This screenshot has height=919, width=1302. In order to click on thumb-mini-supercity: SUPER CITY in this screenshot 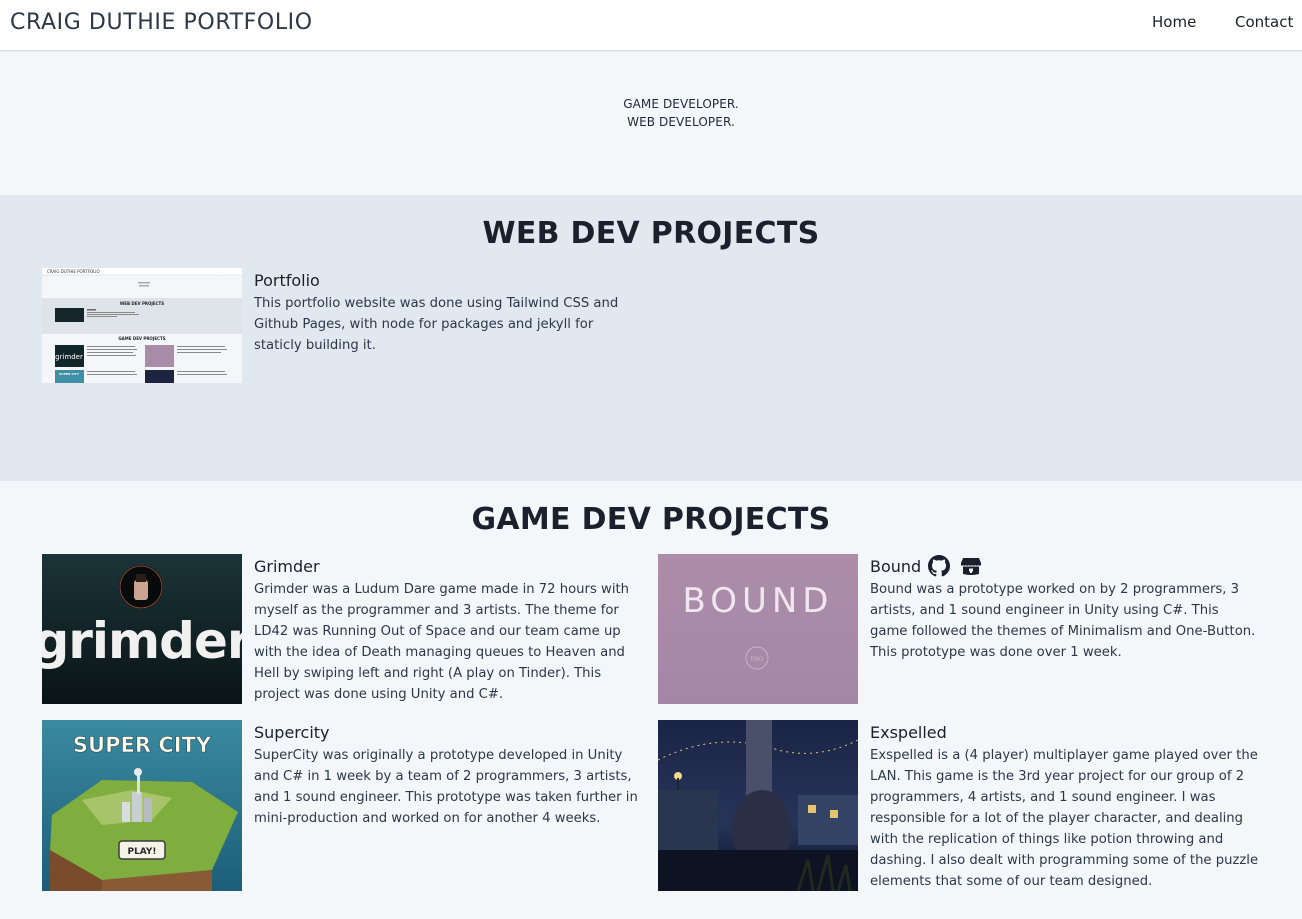, I will do `click(69, 374)`.